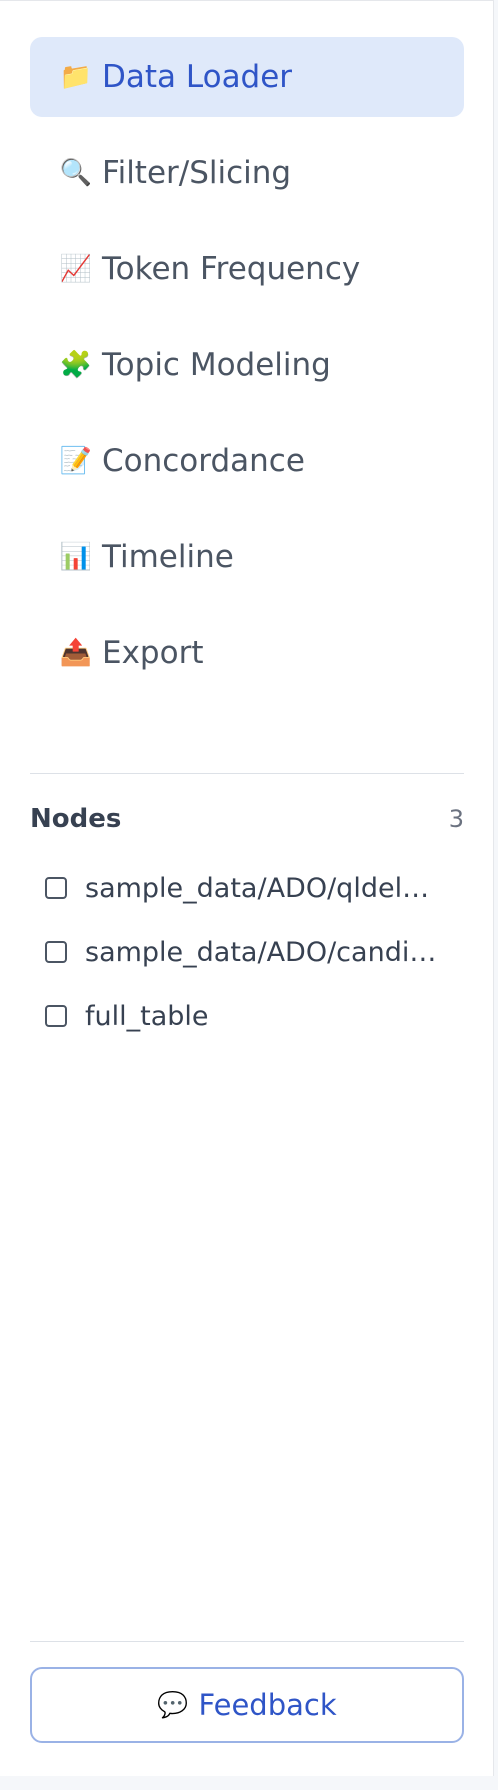 This screenshot has width=498, height=1790. Describe the element at coordinates (203, 461) in the screenshot. I see `nav-item-label: Concordance` at that location.